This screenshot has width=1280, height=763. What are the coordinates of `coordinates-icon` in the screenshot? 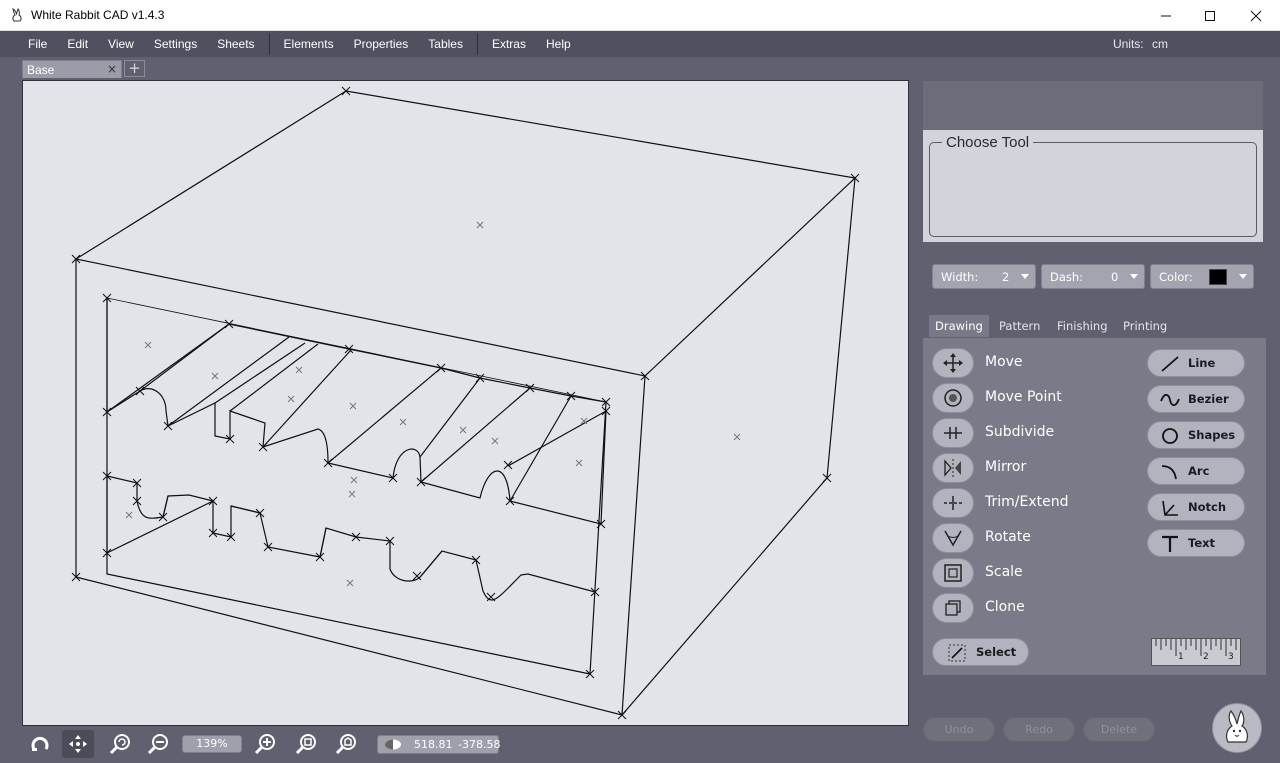 It's located at (393, 744).